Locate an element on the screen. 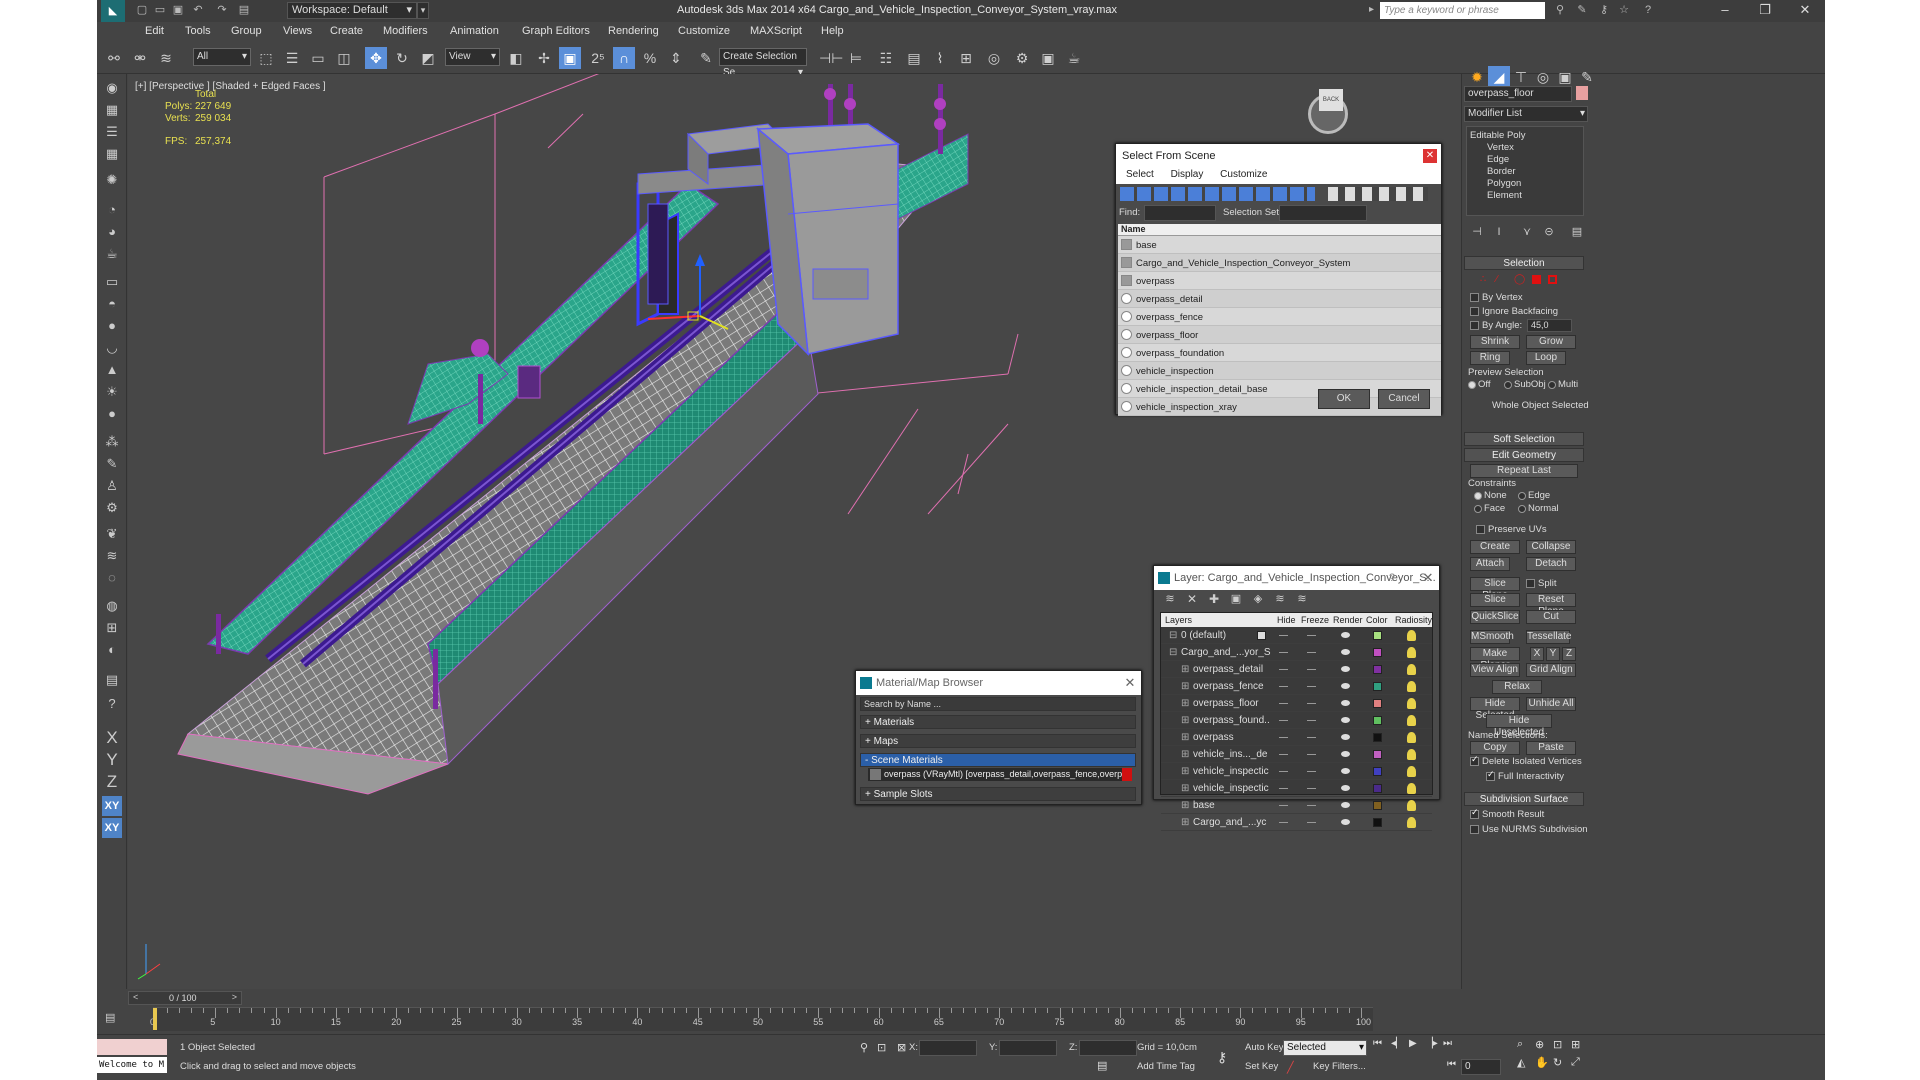  spinner-snap-icon: ⇕ is located at coordinates (676, 58).